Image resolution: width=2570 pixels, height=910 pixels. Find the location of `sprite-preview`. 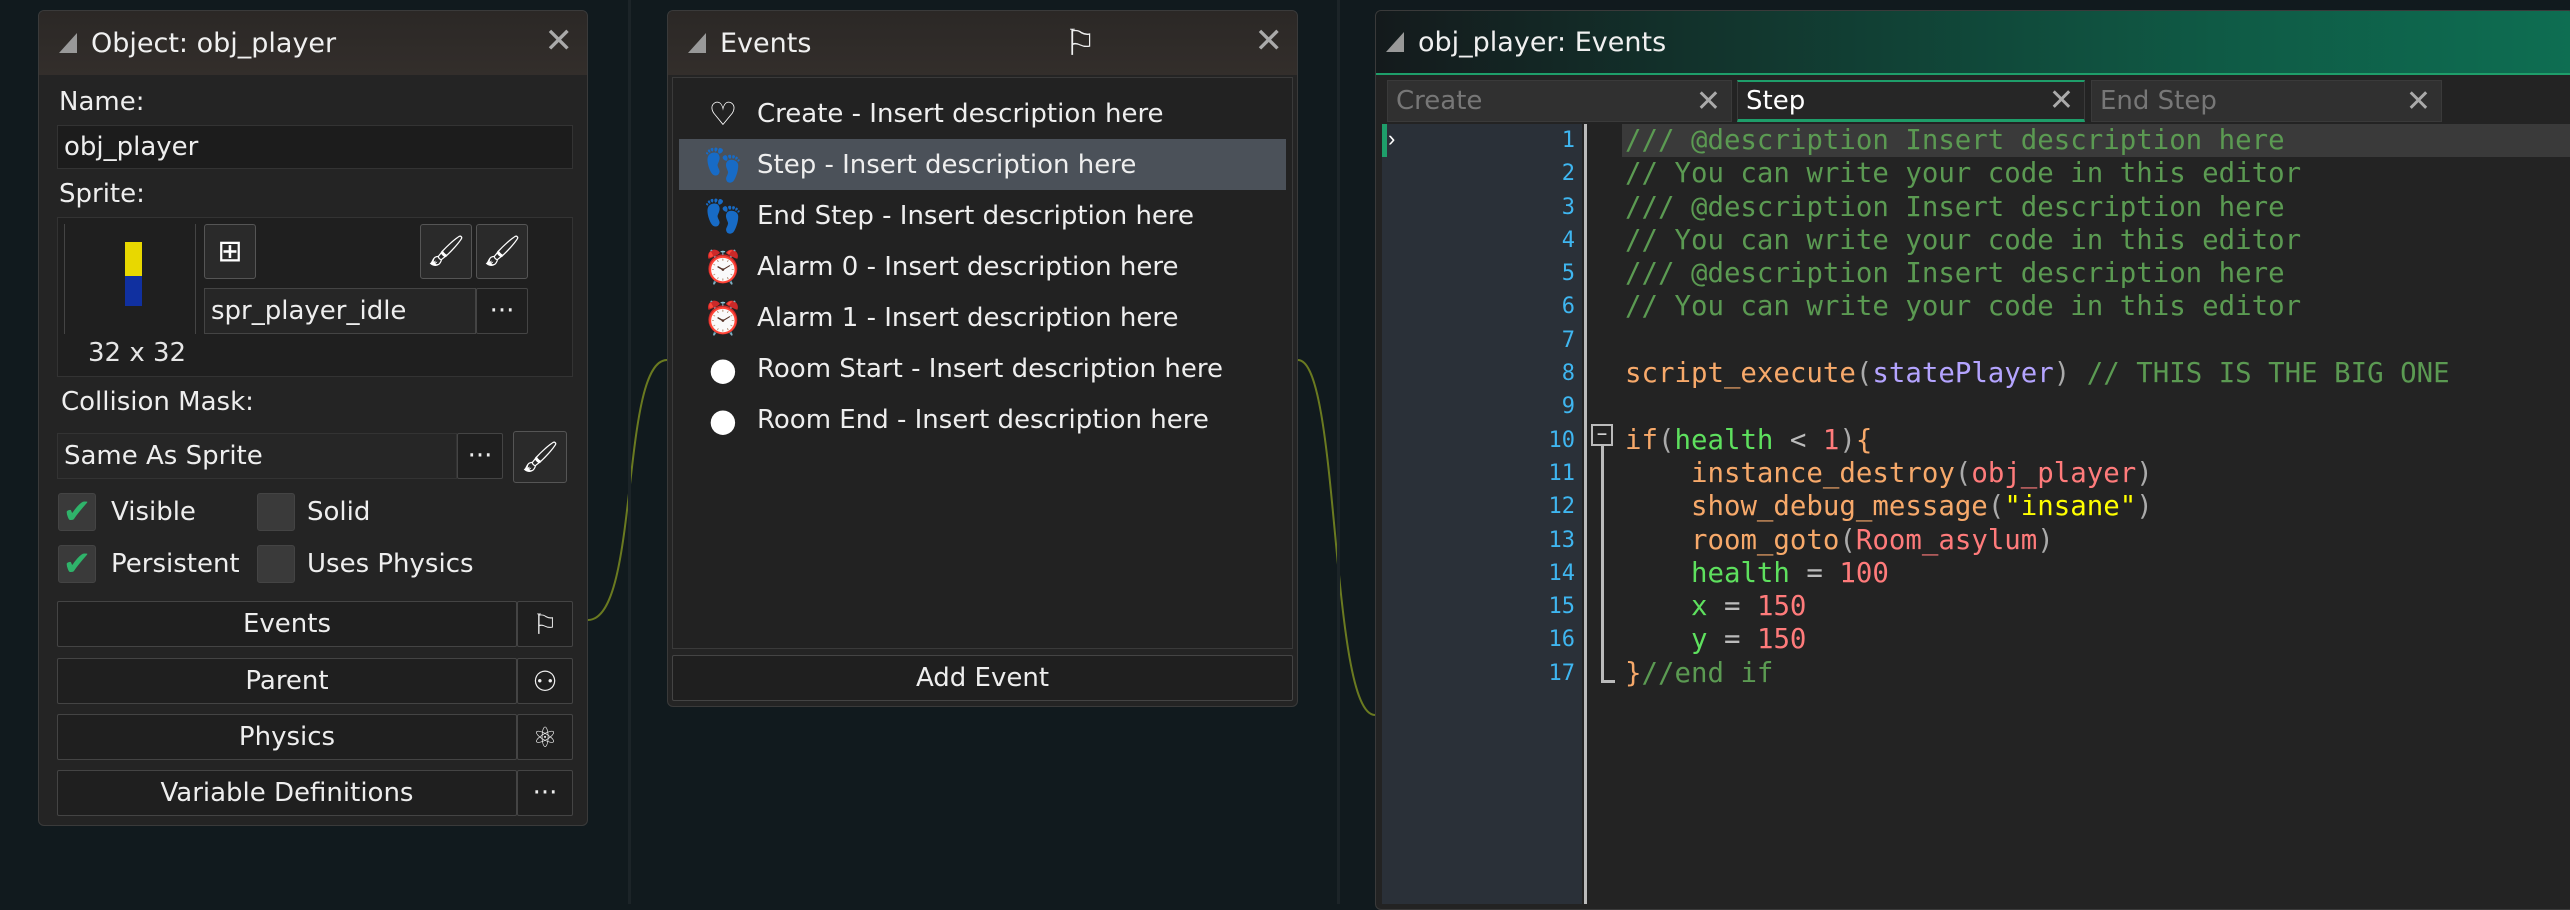

sprite-preview is located at coordinates (130, 279).